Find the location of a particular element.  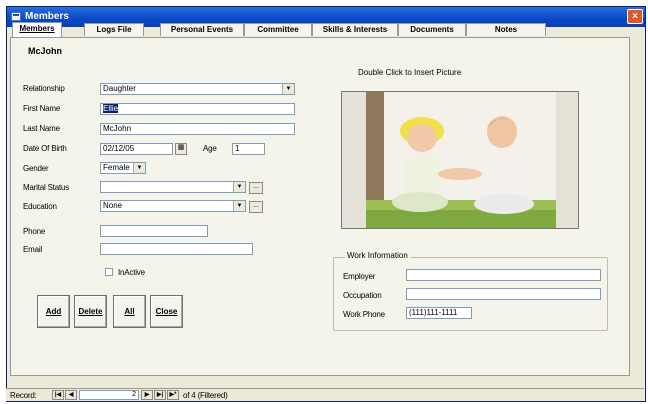

tab-notes: Notes is located at coordinates (506, 29).